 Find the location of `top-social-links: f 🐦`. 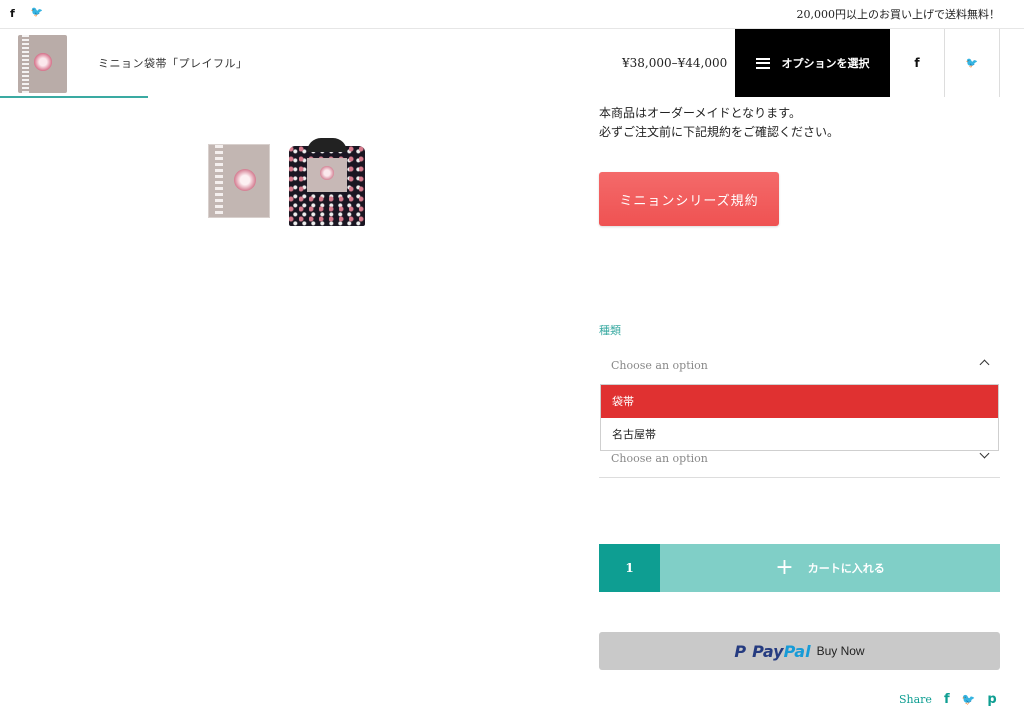

top-social-links: f 🐦 is located at coordinates (26, 13).